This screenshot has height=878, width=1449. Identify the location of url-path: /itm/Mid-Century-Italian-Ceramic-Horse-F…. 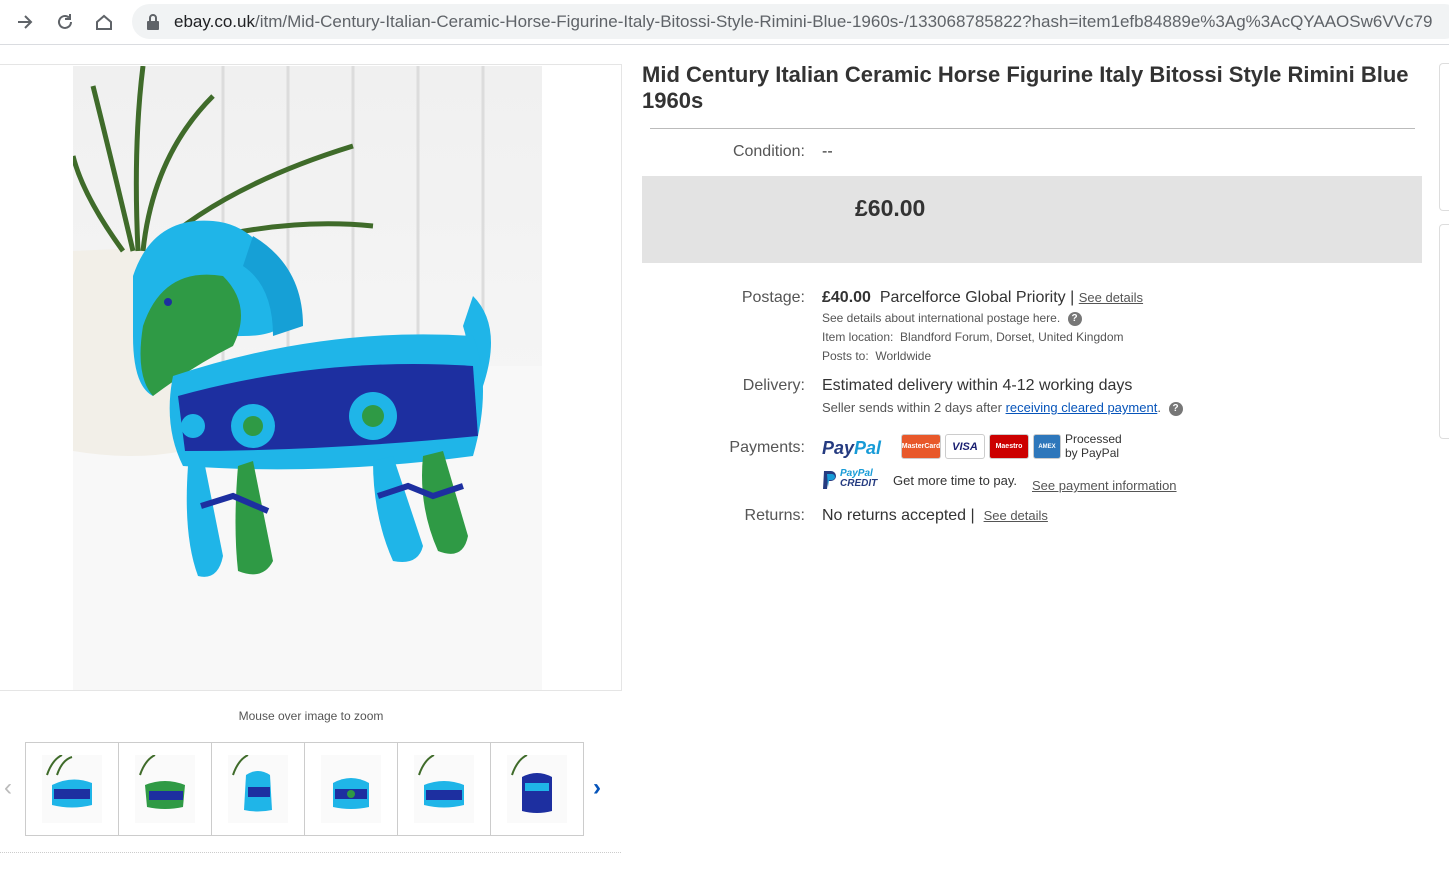
(843, 21).